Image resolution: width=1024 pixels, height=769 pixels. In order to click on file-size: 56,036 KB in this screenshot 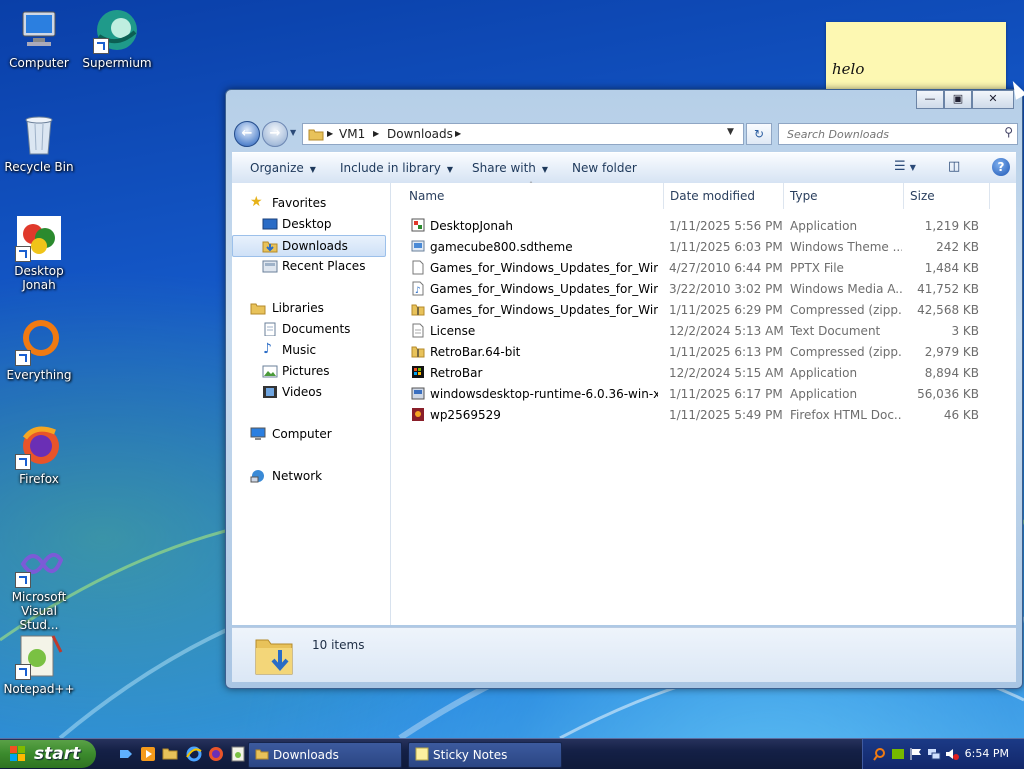, I will do `click(948, 394)`.